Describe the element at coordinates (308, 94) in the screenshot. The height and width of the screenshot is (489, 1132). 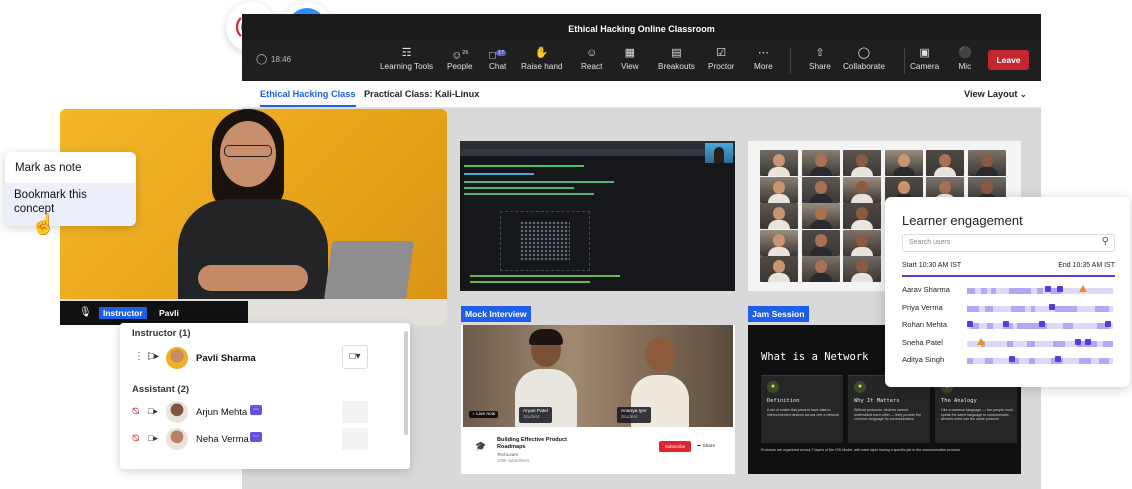
I see `tab-ethical-hacking-class: Ethical Hacking Class` at that location.